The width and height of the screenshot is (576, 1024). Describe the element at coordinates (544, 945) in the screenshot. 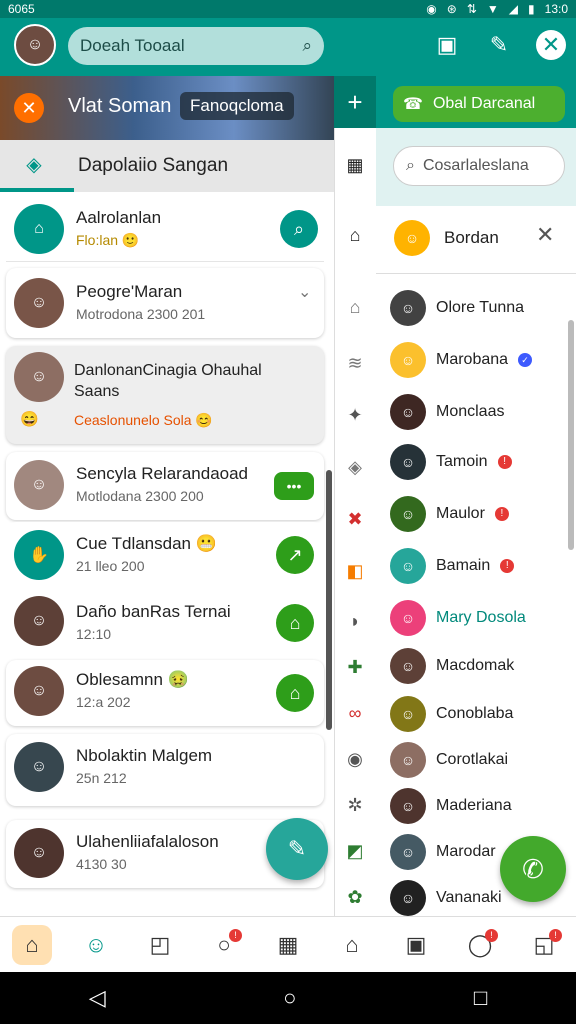

I see `bookmark-icon: ◱!` at that location.